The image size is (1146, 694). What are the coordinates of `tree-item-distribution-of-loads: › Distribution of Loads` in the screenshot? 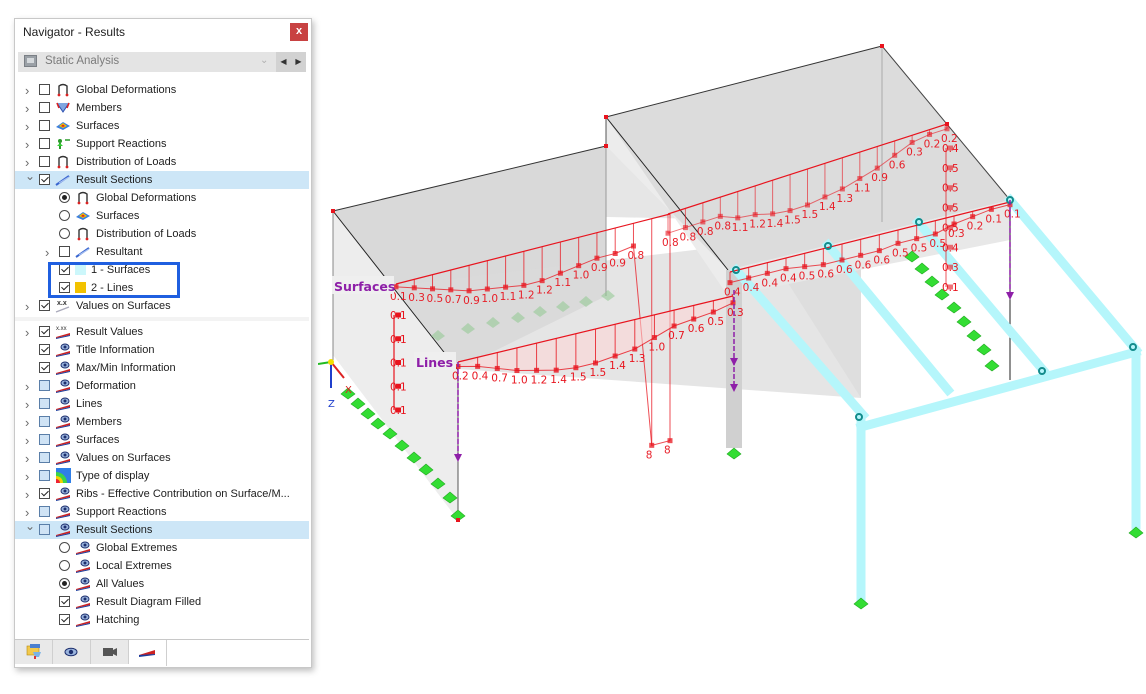 It's located at (162, 162).